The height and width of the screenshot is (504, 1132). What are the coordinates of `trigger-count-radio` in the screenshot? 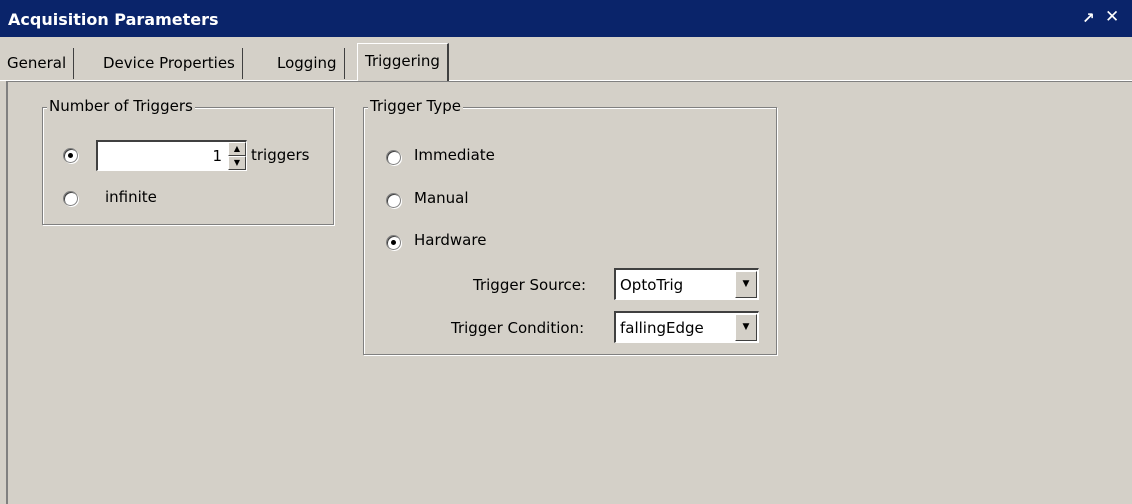 It's located at (70, 155).